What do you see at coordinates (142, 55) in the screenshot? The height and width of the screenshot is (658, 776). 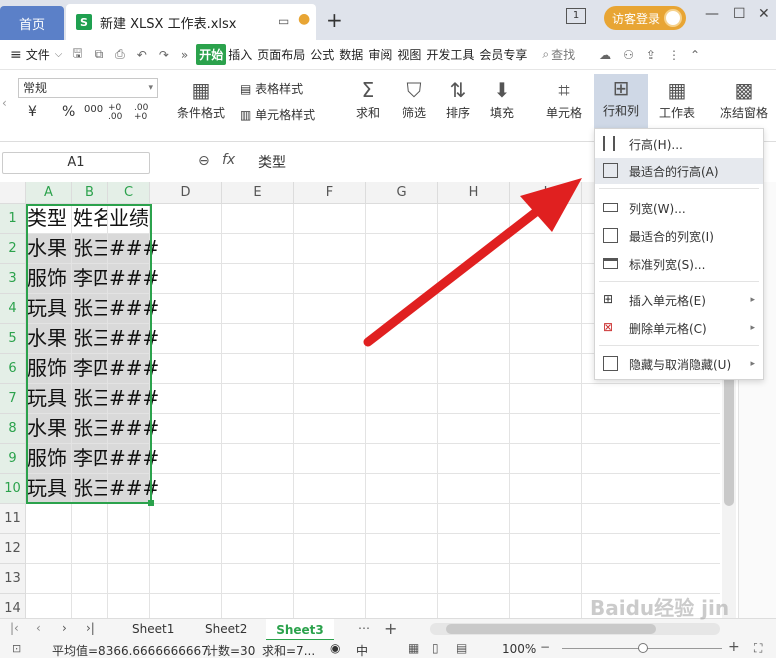 I see `undo-icon: ↶` at bounding box center [142, 55].